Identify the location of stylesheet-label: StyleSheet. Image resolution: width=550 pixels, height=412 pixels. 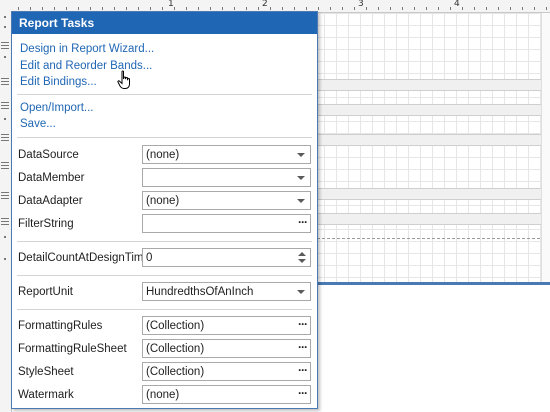
(46, 372).